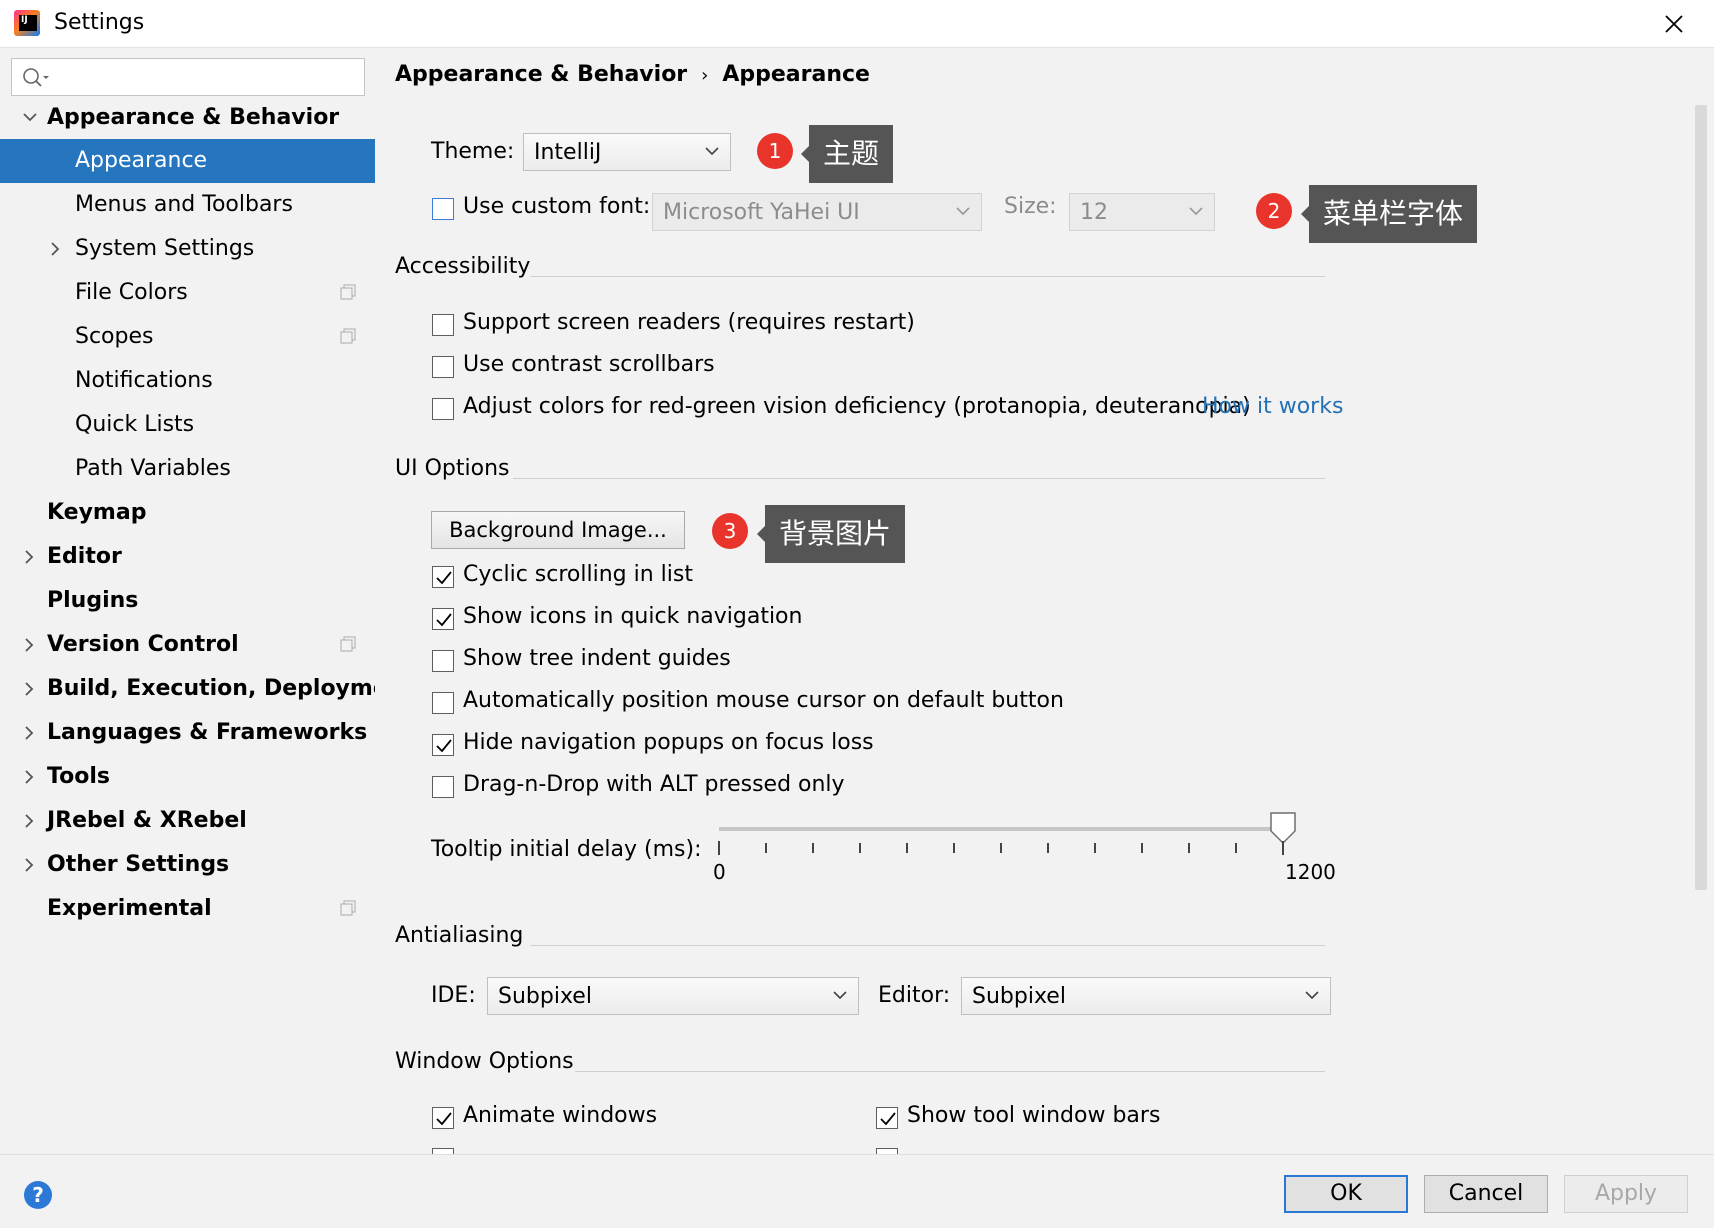 The image size is (1714, 1228). What do you see at coordinates (1486, 1194) in the screenshot?
I see `cancel-button: Cancel` at bounding box center [1486, 1194].